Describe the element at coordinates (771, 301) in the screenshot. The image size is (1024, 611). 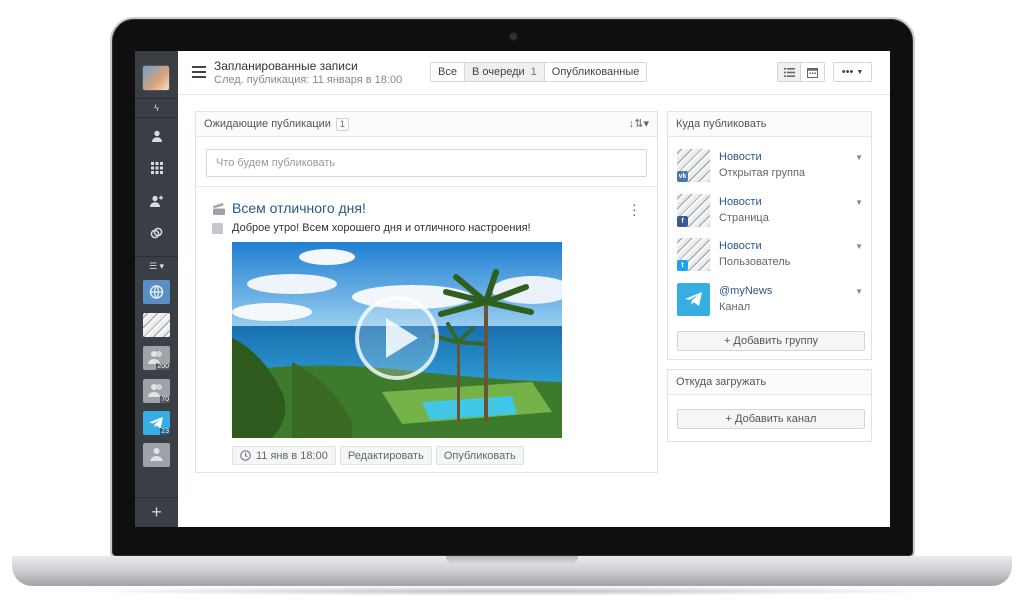
I see `destination-item: @myNews Канал ▼` at that location.